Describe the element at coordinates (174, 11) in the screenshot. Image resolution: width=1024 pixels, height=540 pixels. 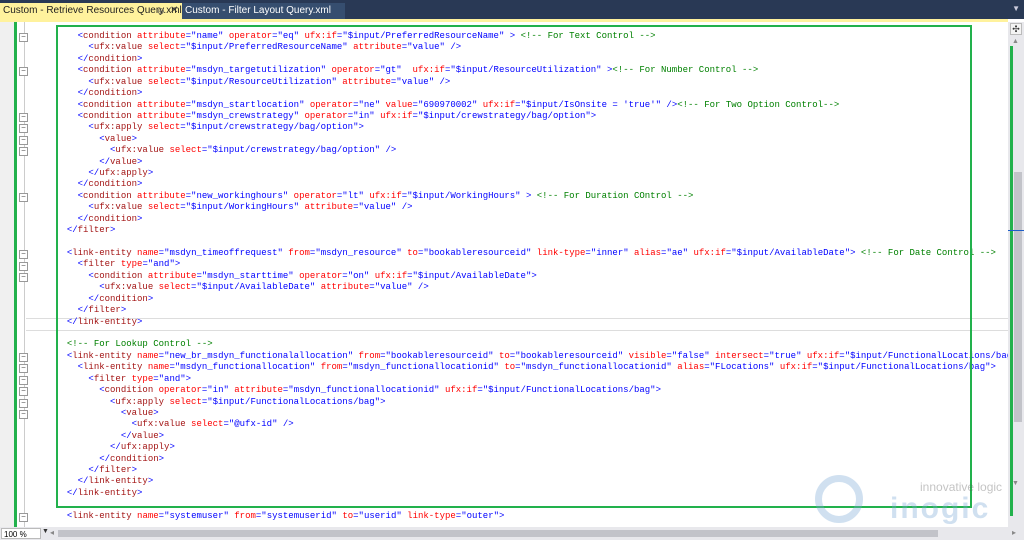
I see `close-icon: ✕` at that location.